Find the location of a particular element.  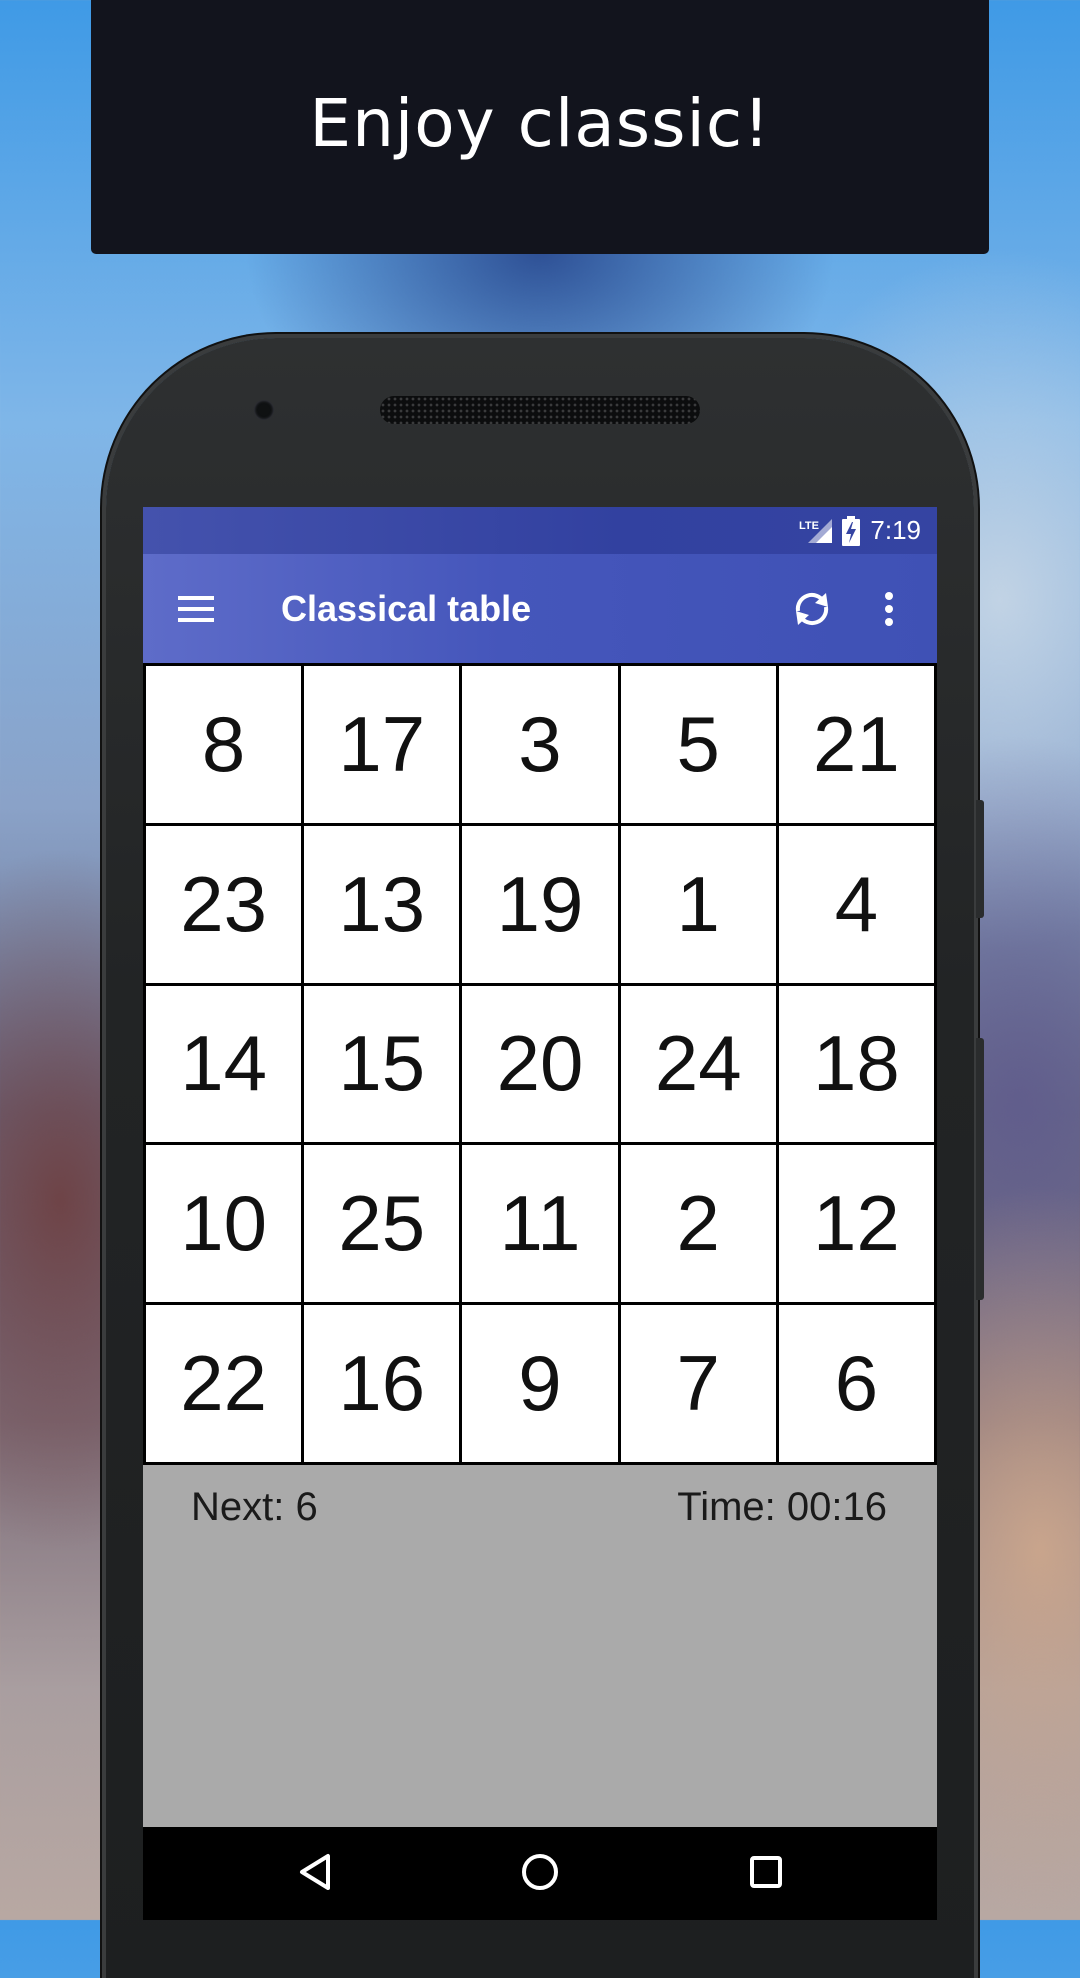

status-time: 7:19 is located at coordinates (895, 530).